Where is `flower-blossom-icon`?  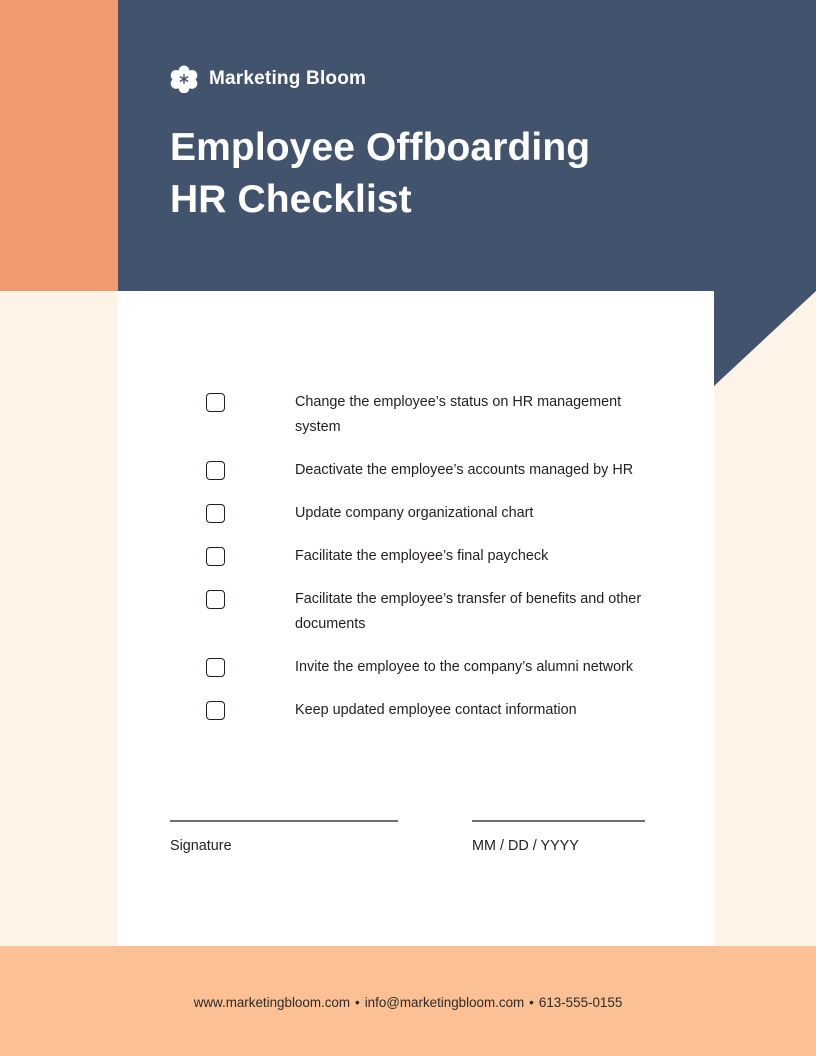 flower-blossom-icon is located at coordinates (184, 79).